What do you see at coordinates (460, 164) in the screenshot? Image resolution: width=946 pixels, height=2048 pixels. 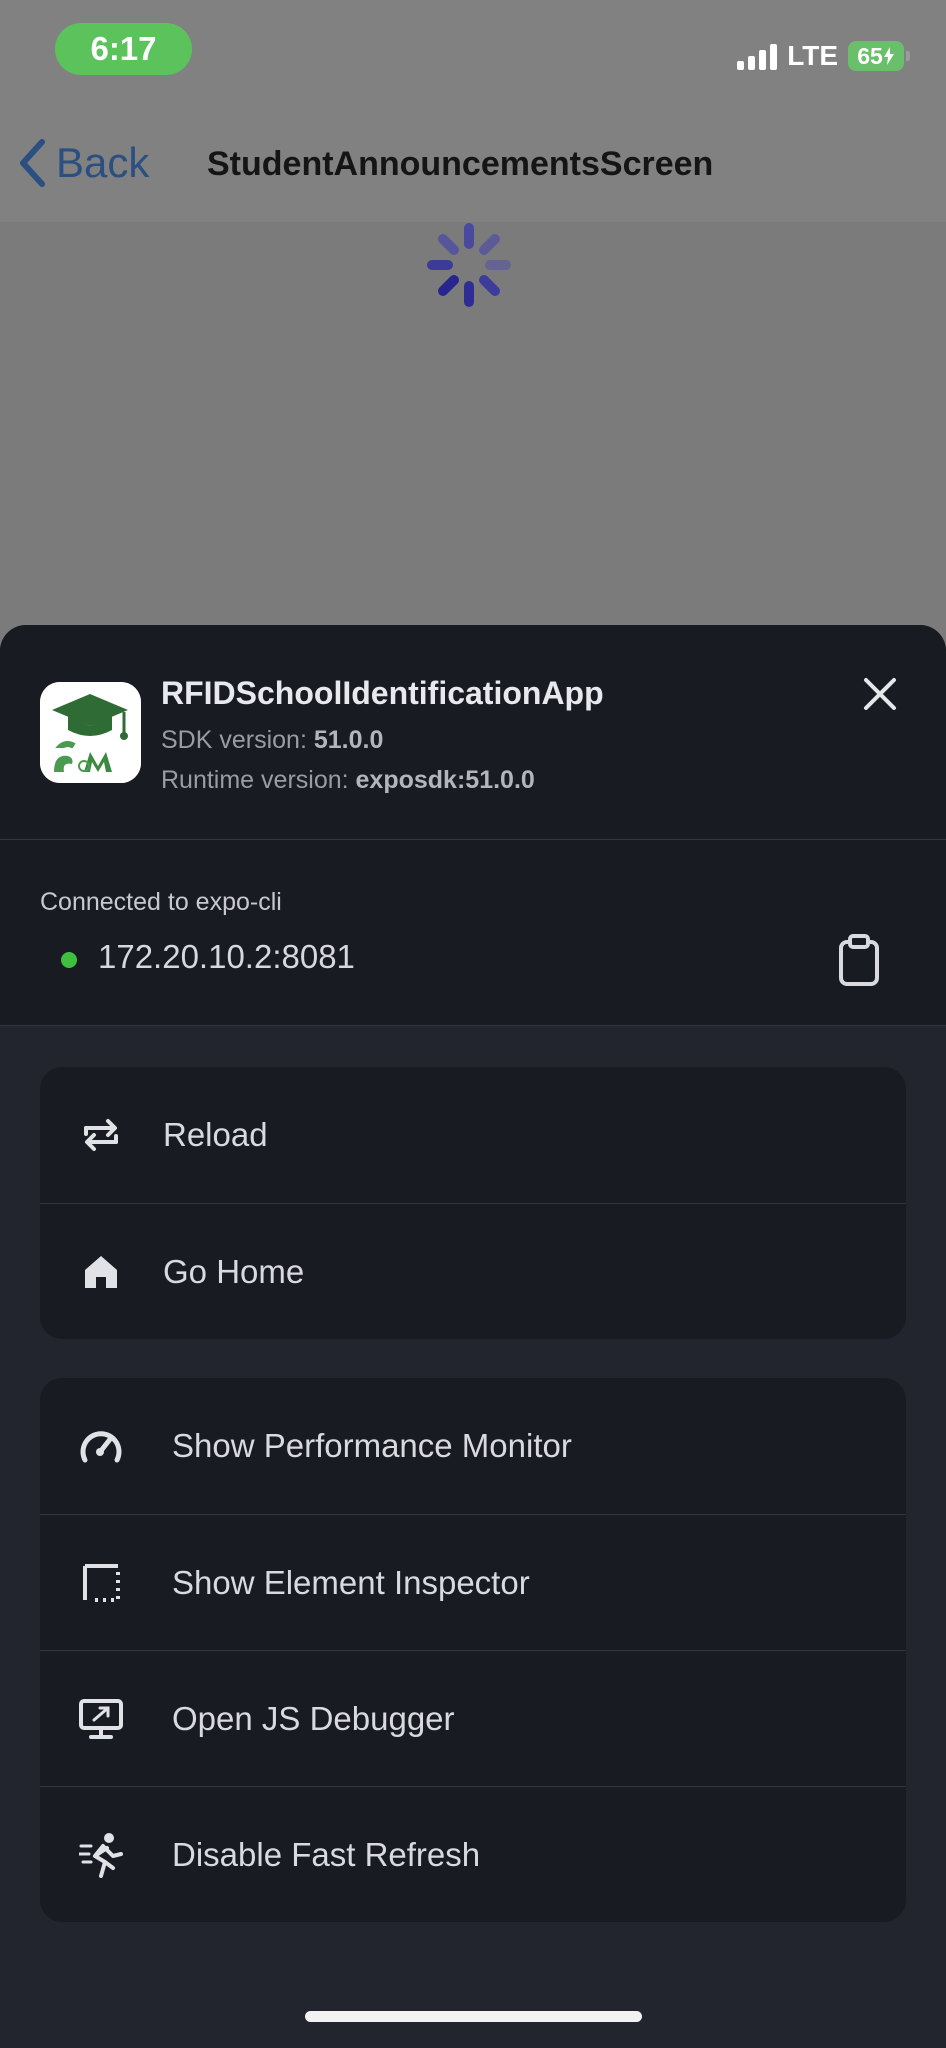 I see `page-title: StudentAnnouncementsScreen` at bounding box center [460, 164].